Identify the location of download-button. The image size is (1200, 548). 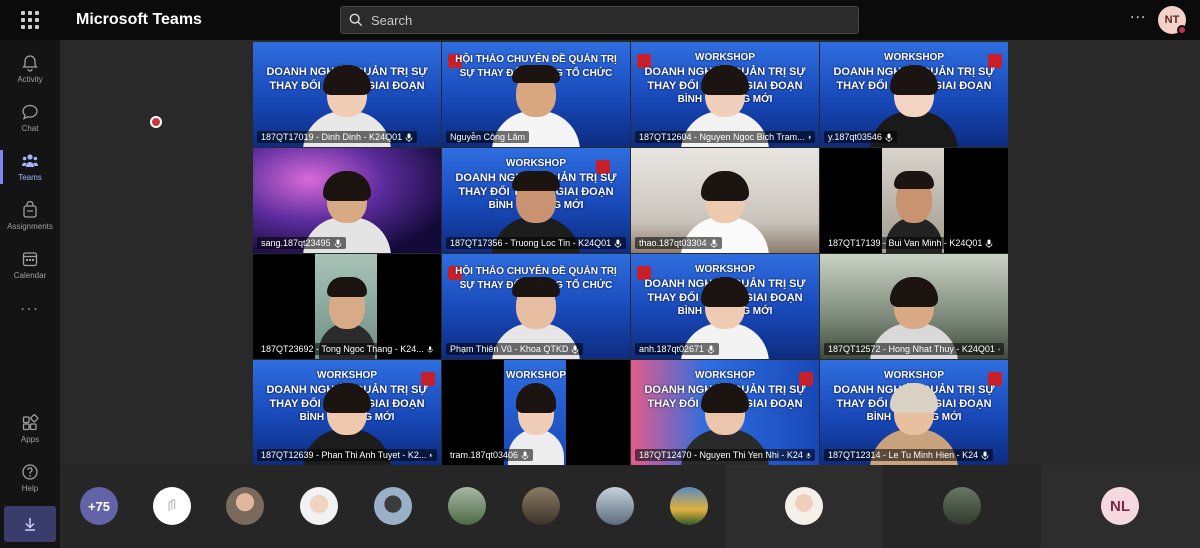
(30, 524).